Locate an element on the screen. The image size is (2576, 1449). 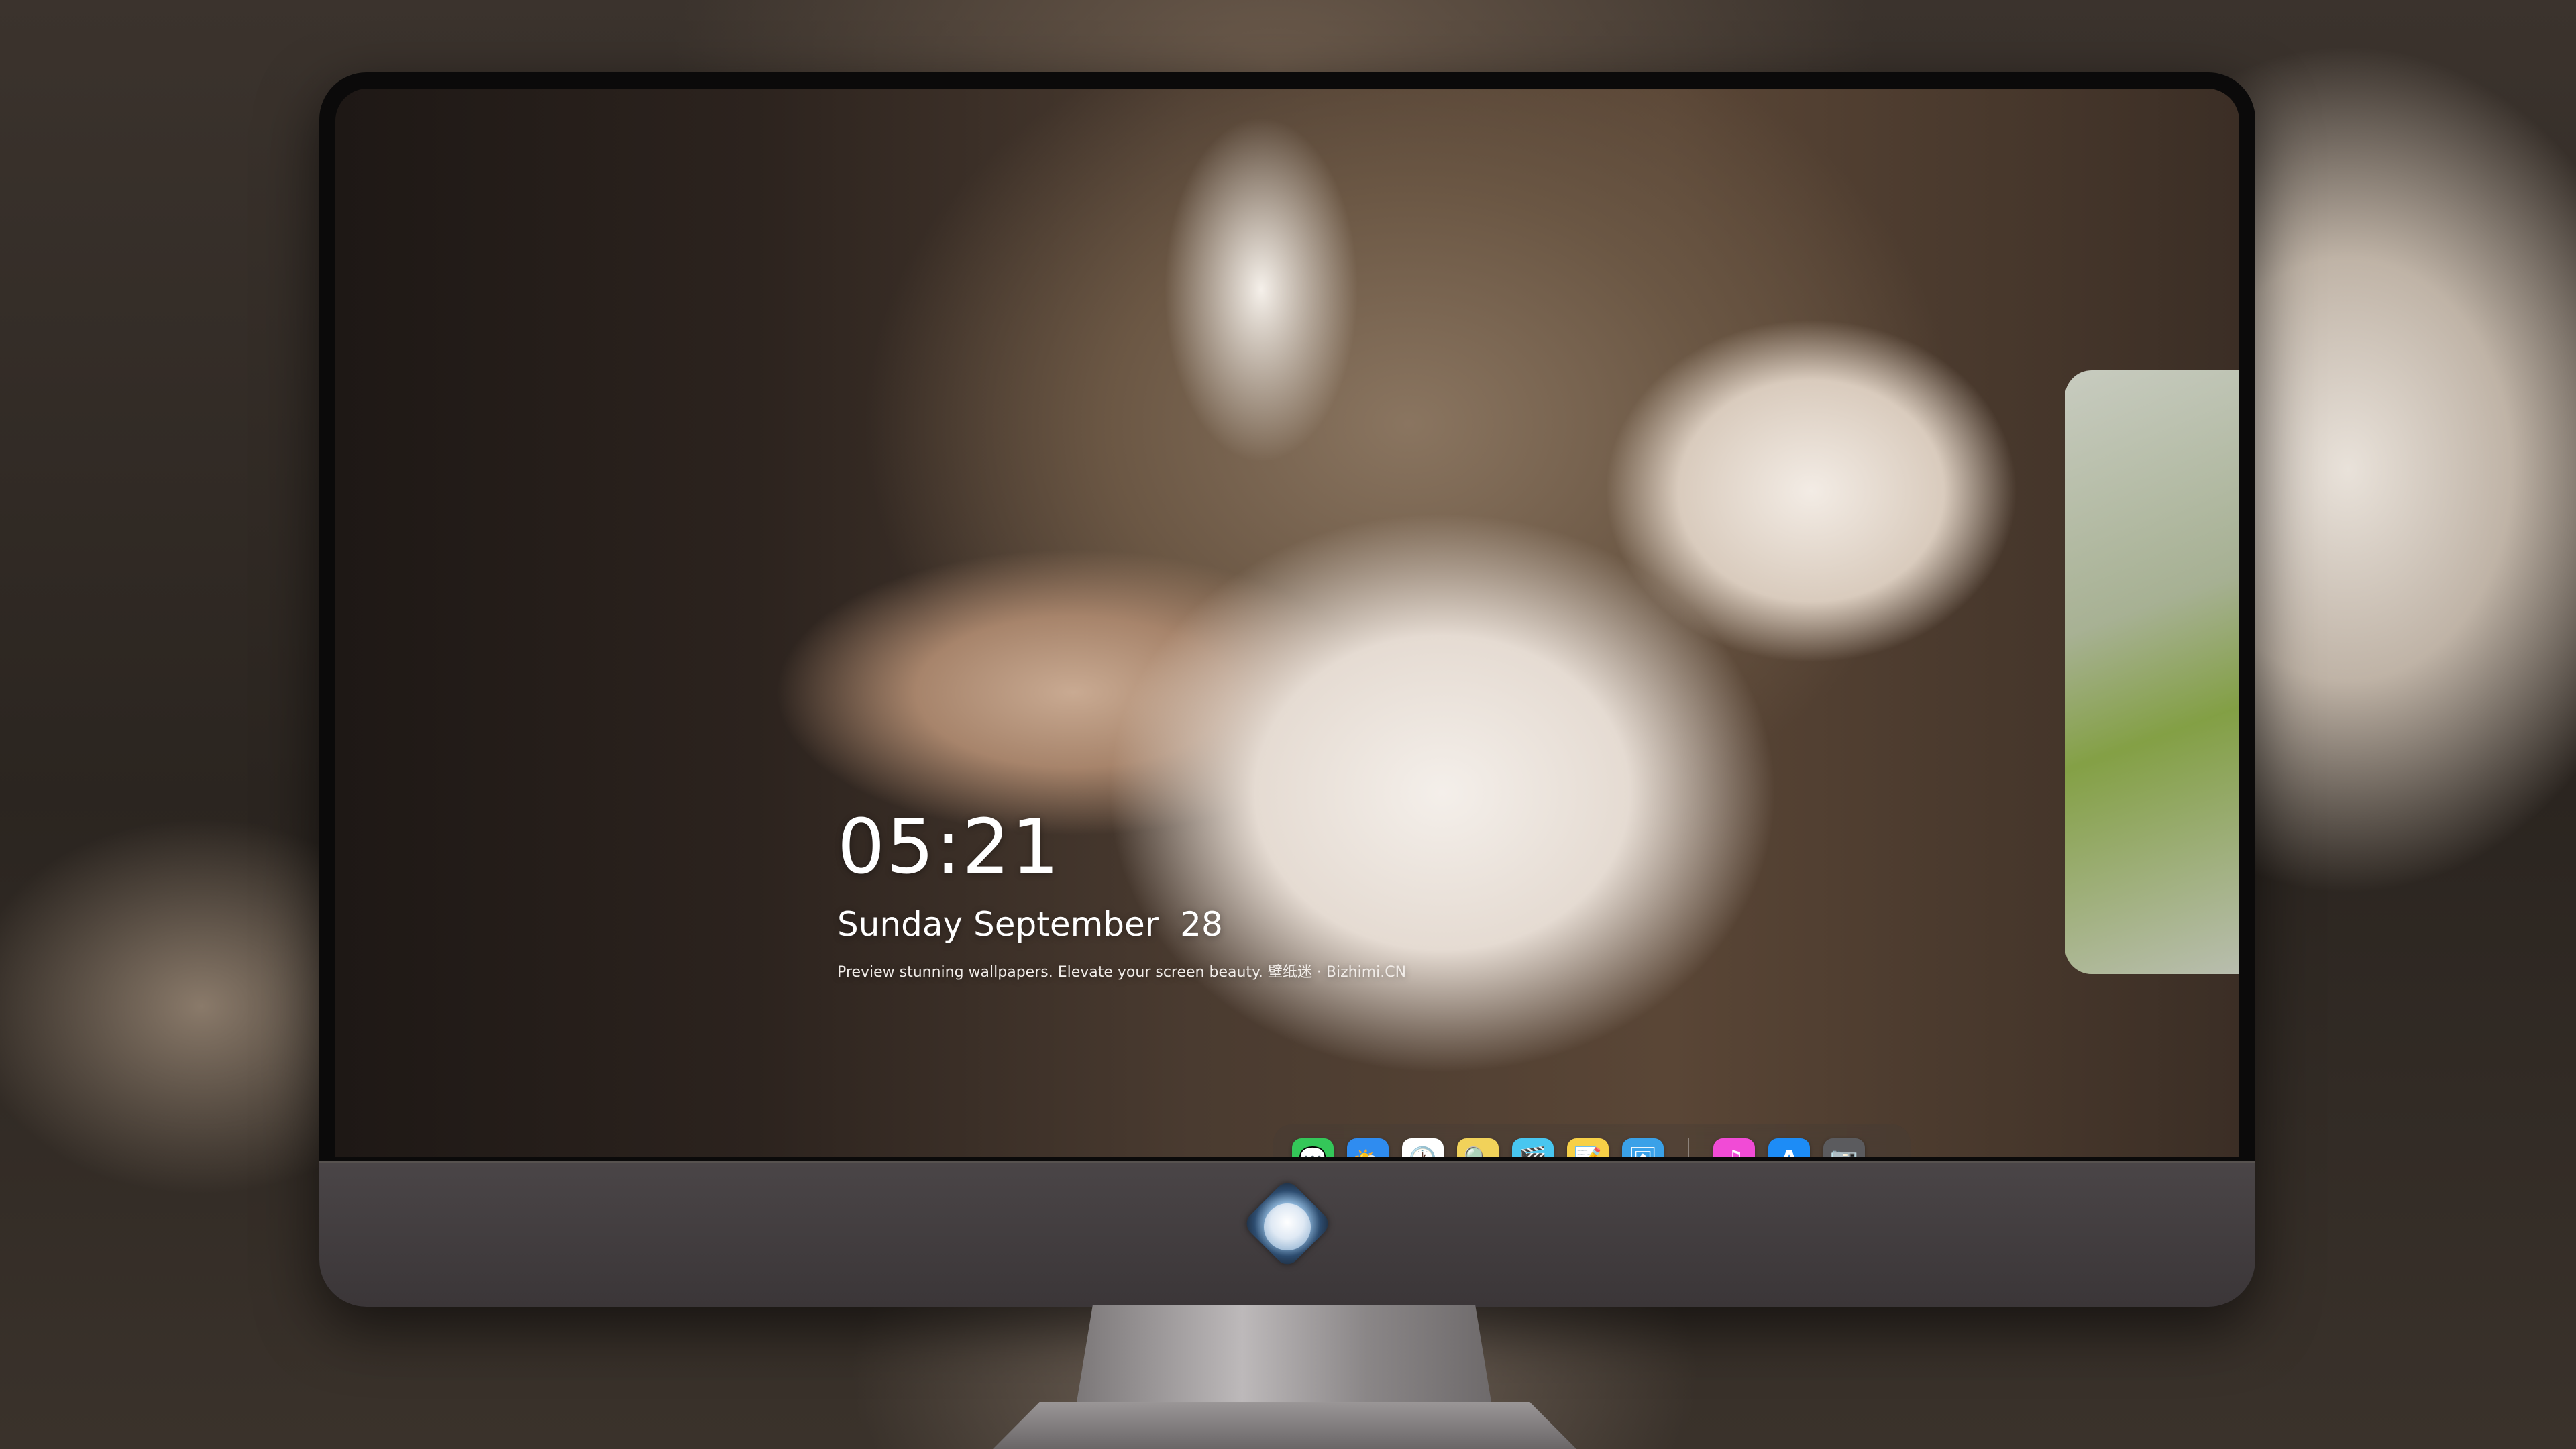
wallpaper-paper-bag is located at coordinates (2152, 672).